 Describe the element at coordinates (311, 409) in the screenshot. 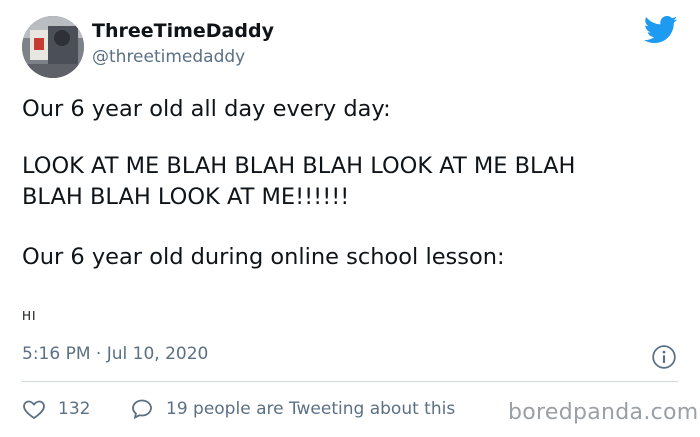

I see `discussion-text: 19 people are Tweeting about this` at that location.